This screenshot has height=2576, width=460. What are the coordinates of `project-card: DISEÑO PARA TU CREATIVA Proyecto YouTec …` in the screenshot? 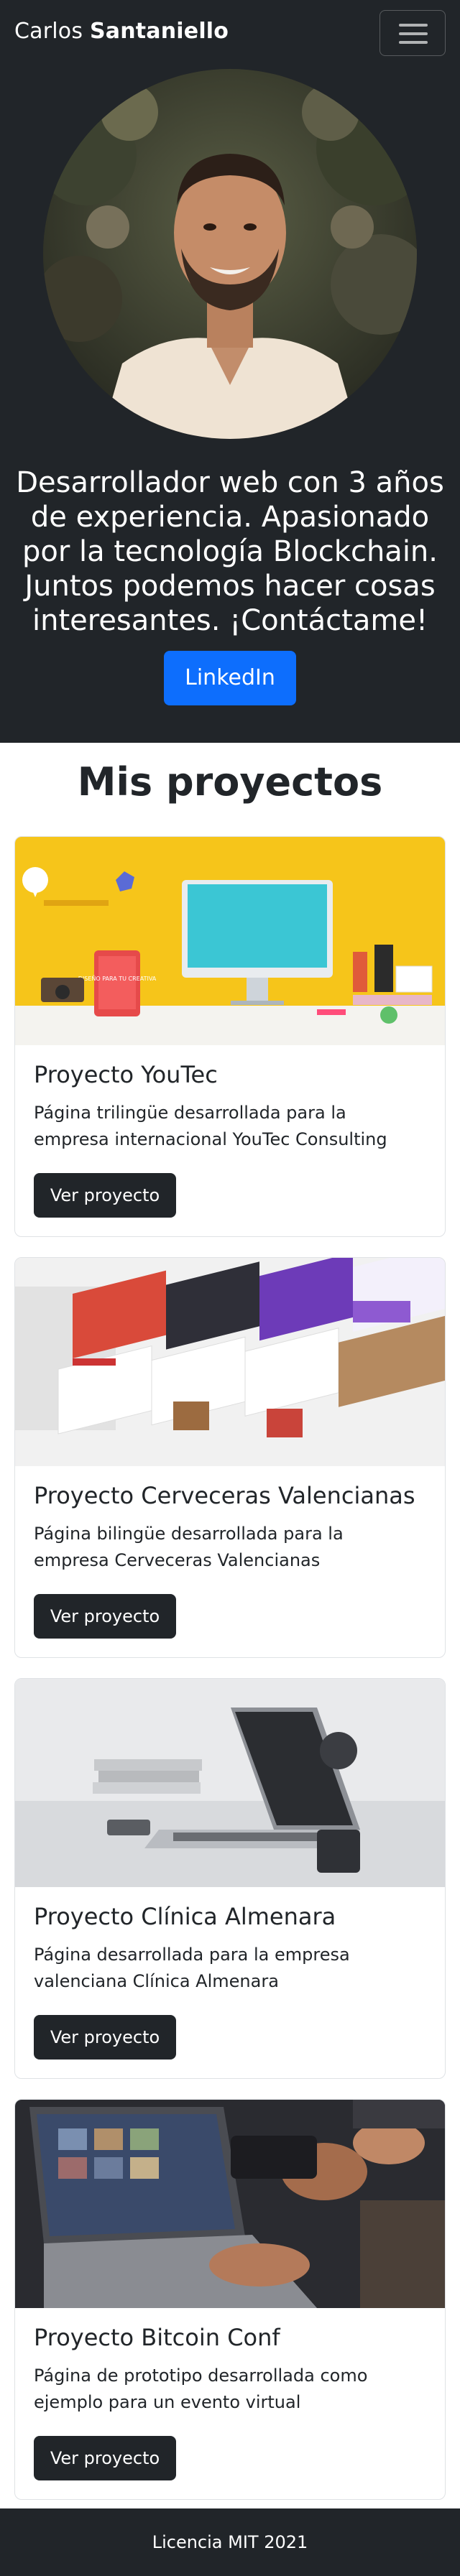 It's located at (230, 1036).